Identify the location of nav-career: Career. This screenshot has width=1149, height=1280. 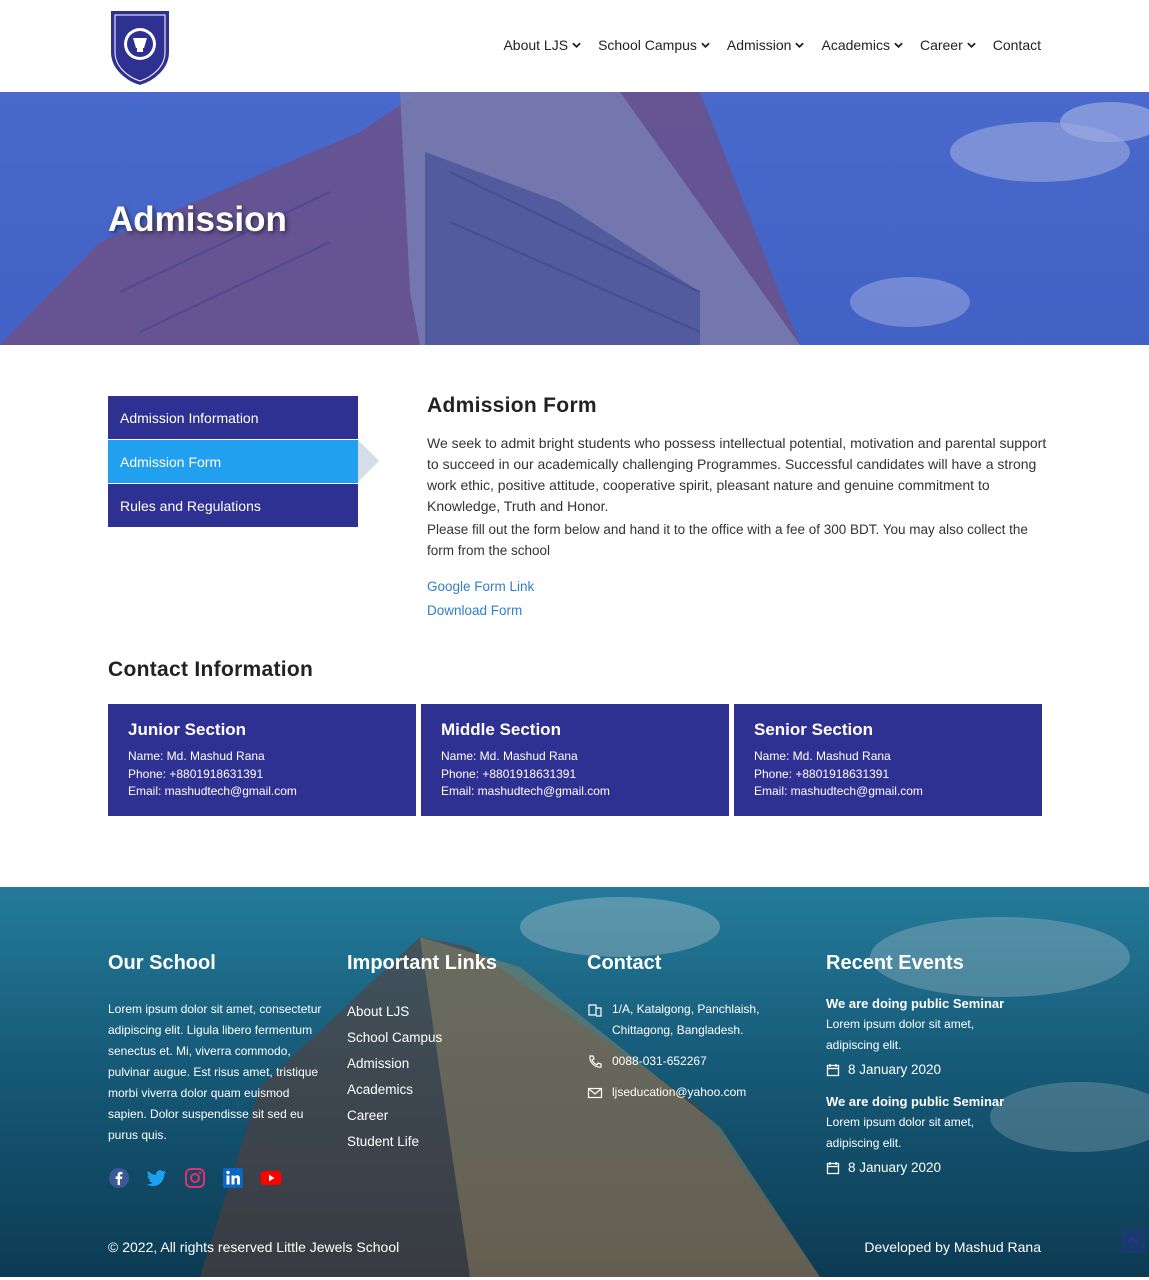
(948, 45).